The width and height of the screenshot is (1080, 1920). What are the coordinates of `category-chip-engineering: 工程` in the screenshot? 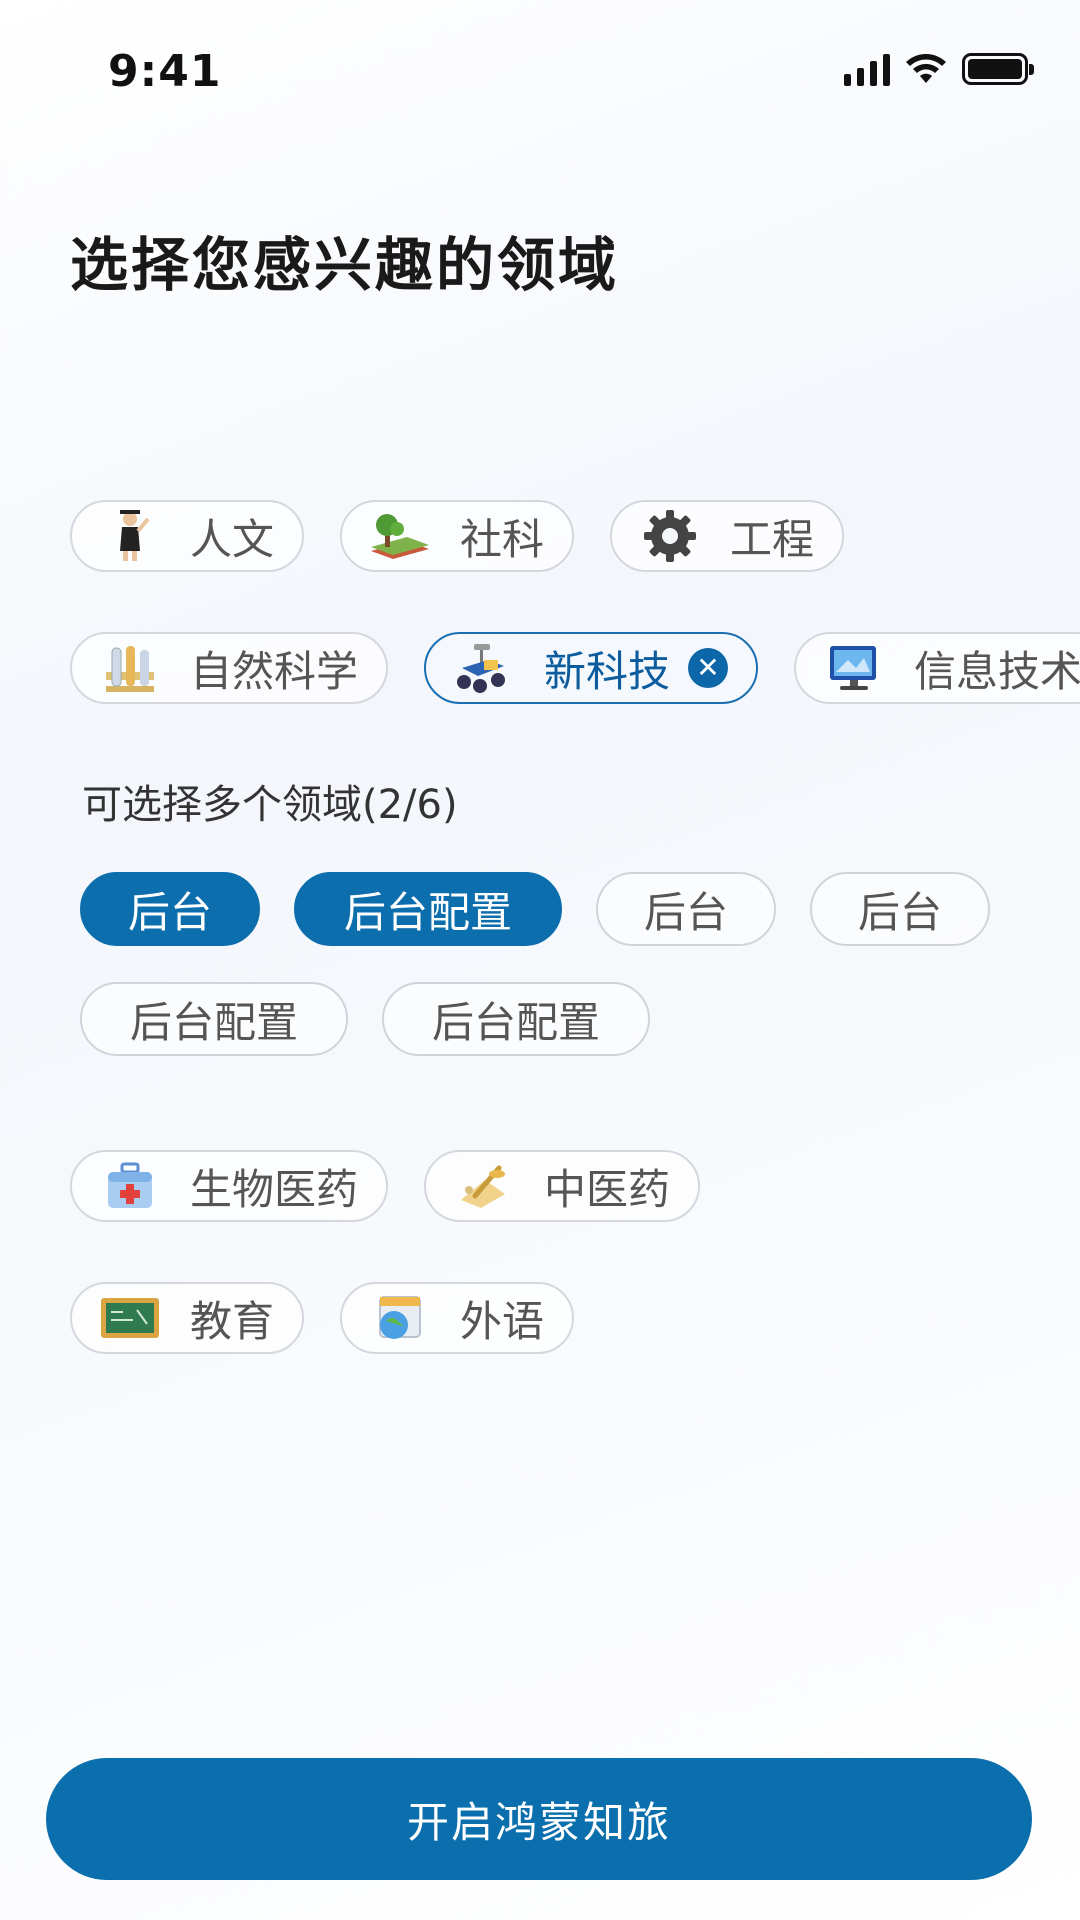 It's located at (727, 536).